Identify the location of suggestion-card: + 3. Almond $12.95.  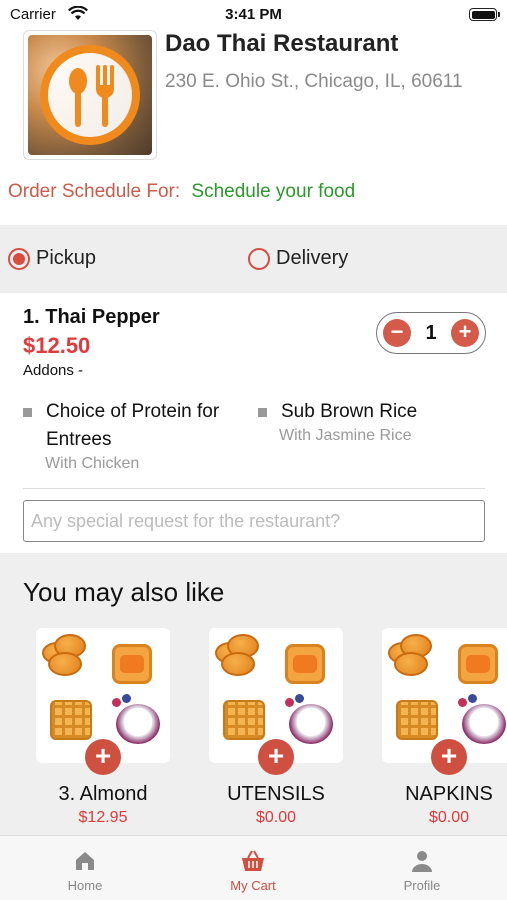
(103, 727).